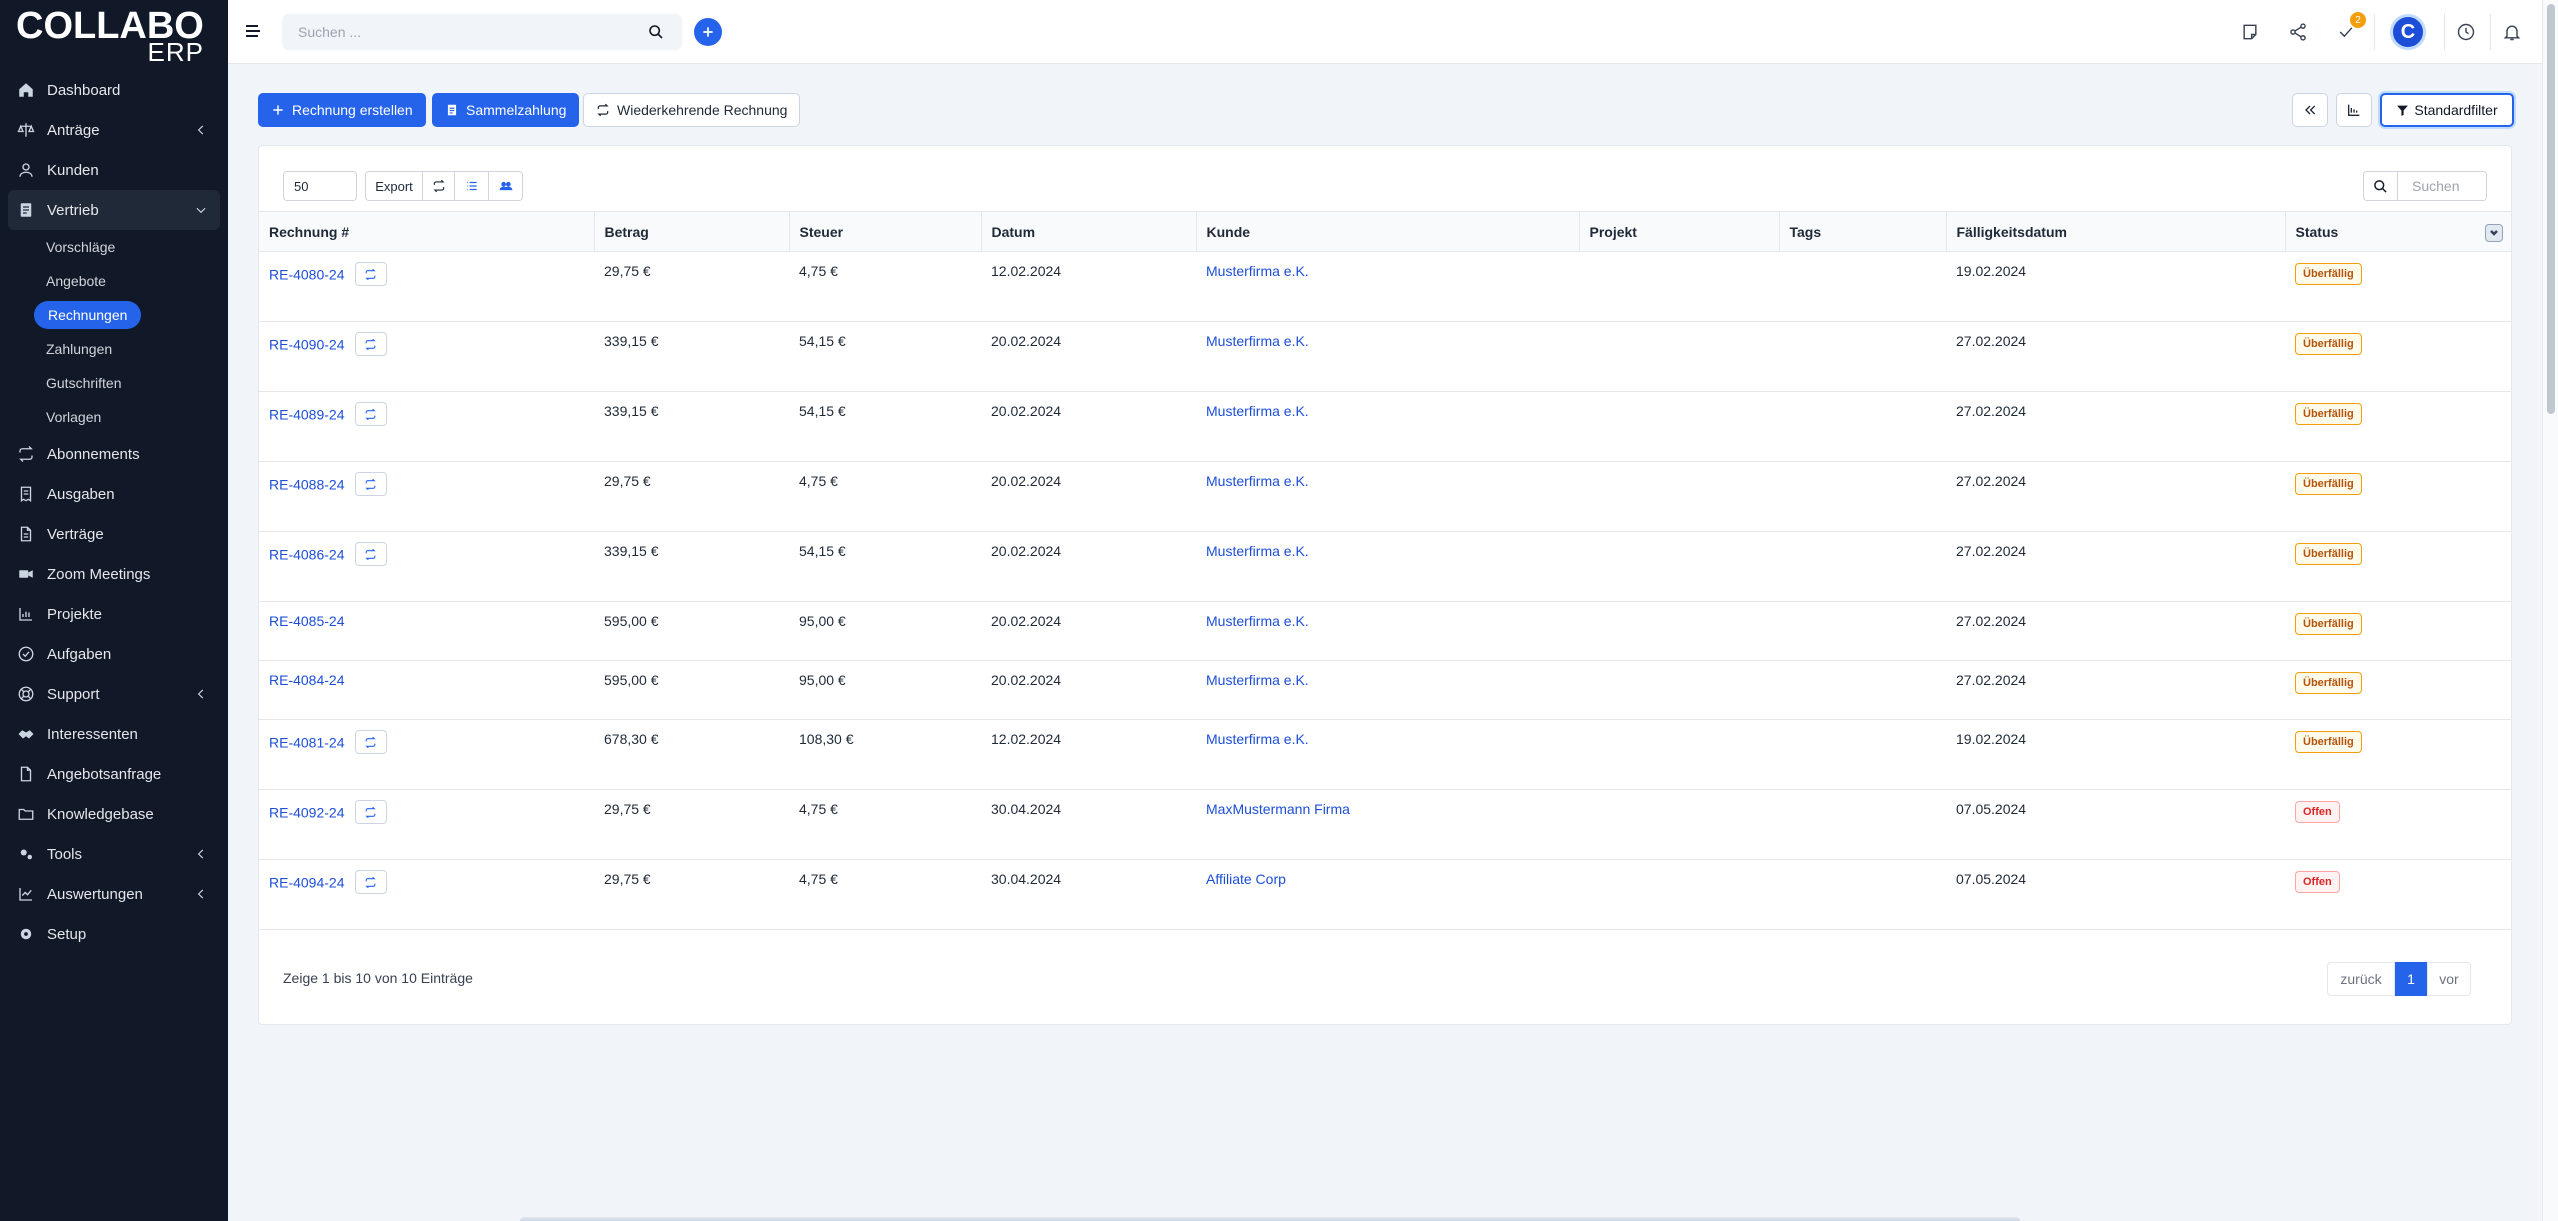  I want to click on column-header: Rechnung #, so click(427, 231).